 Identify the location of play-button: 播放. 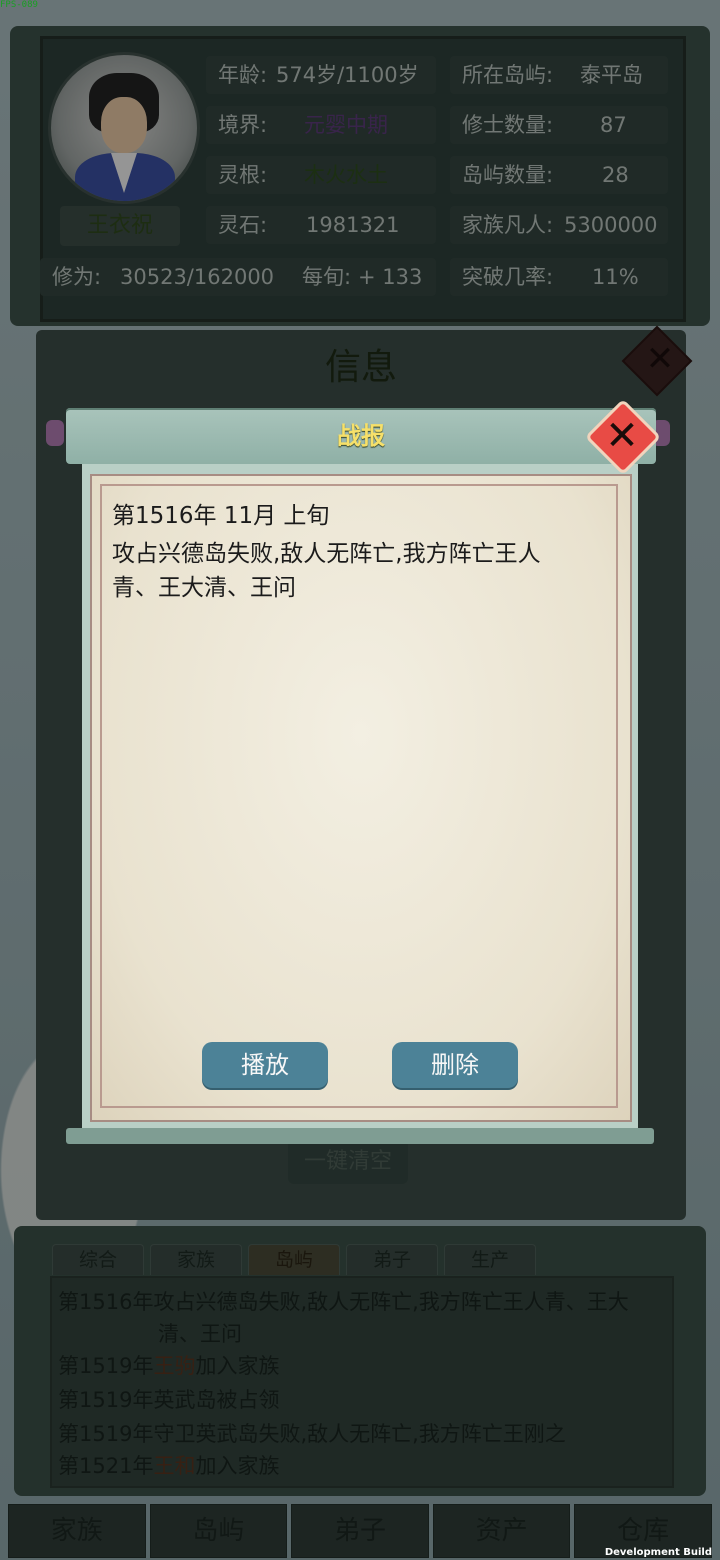
(265, 1065).